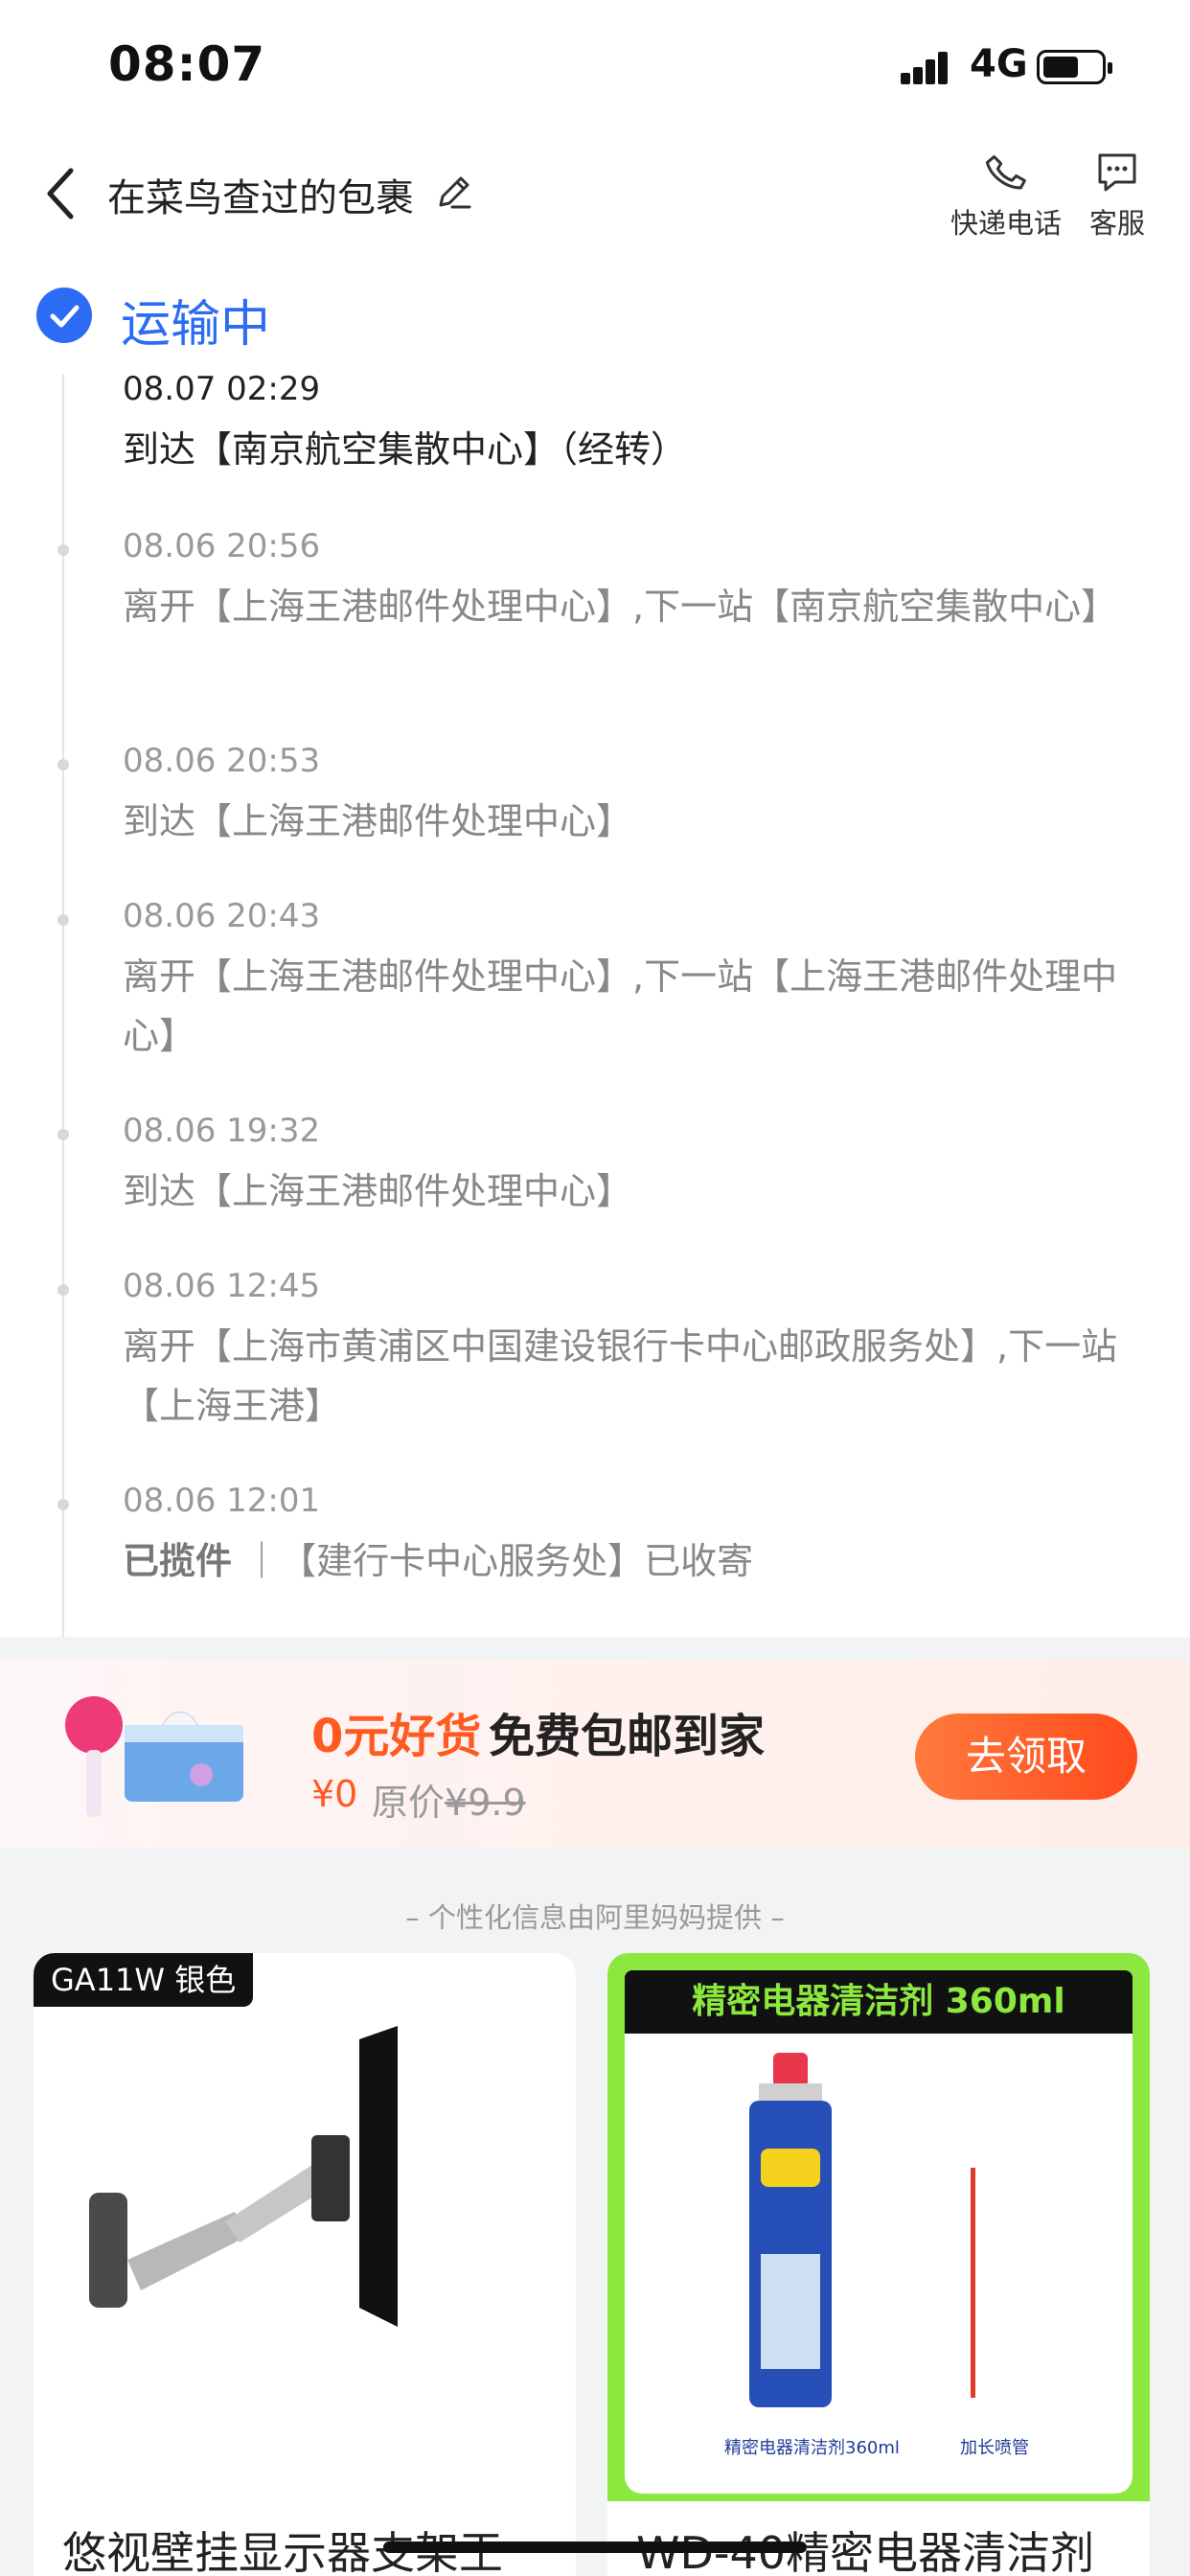 This screenshot has height=2576, width=1190. What do you see at coordinates (879, 2002) in the screenshot?
I see `product-banner: 精密电器清洁剂 360ml` at bounding box center [879, 2002].